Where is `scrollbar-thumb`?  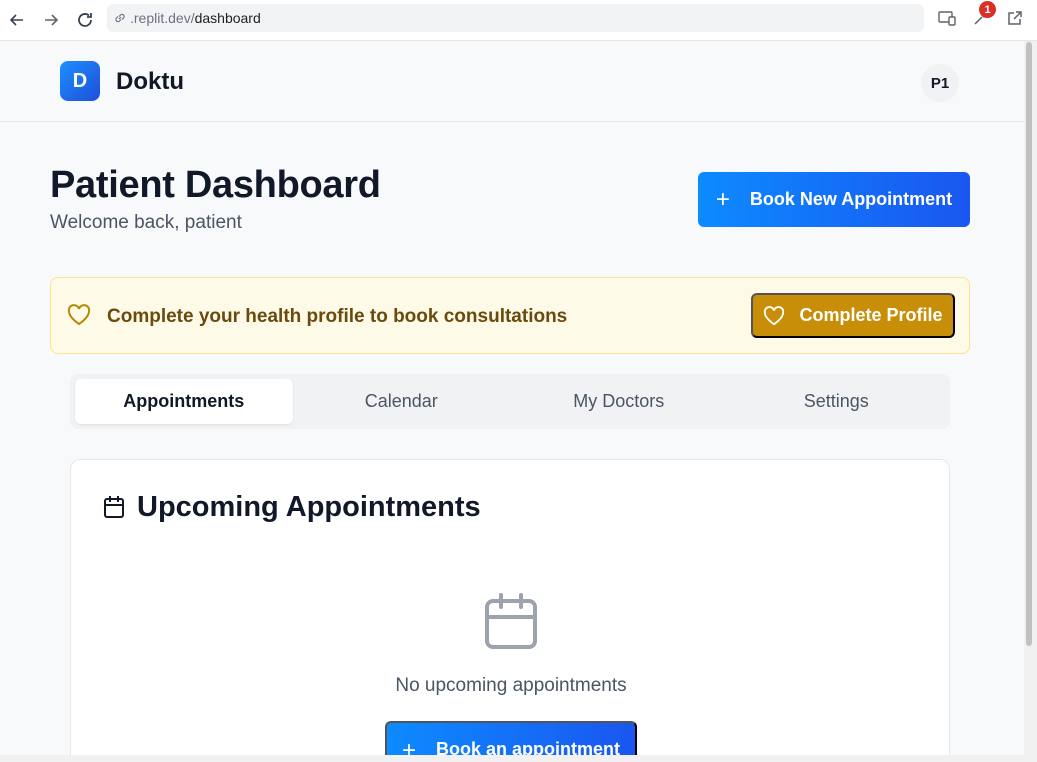 scrollbar-thumb is located at coordinates (1029, 344).